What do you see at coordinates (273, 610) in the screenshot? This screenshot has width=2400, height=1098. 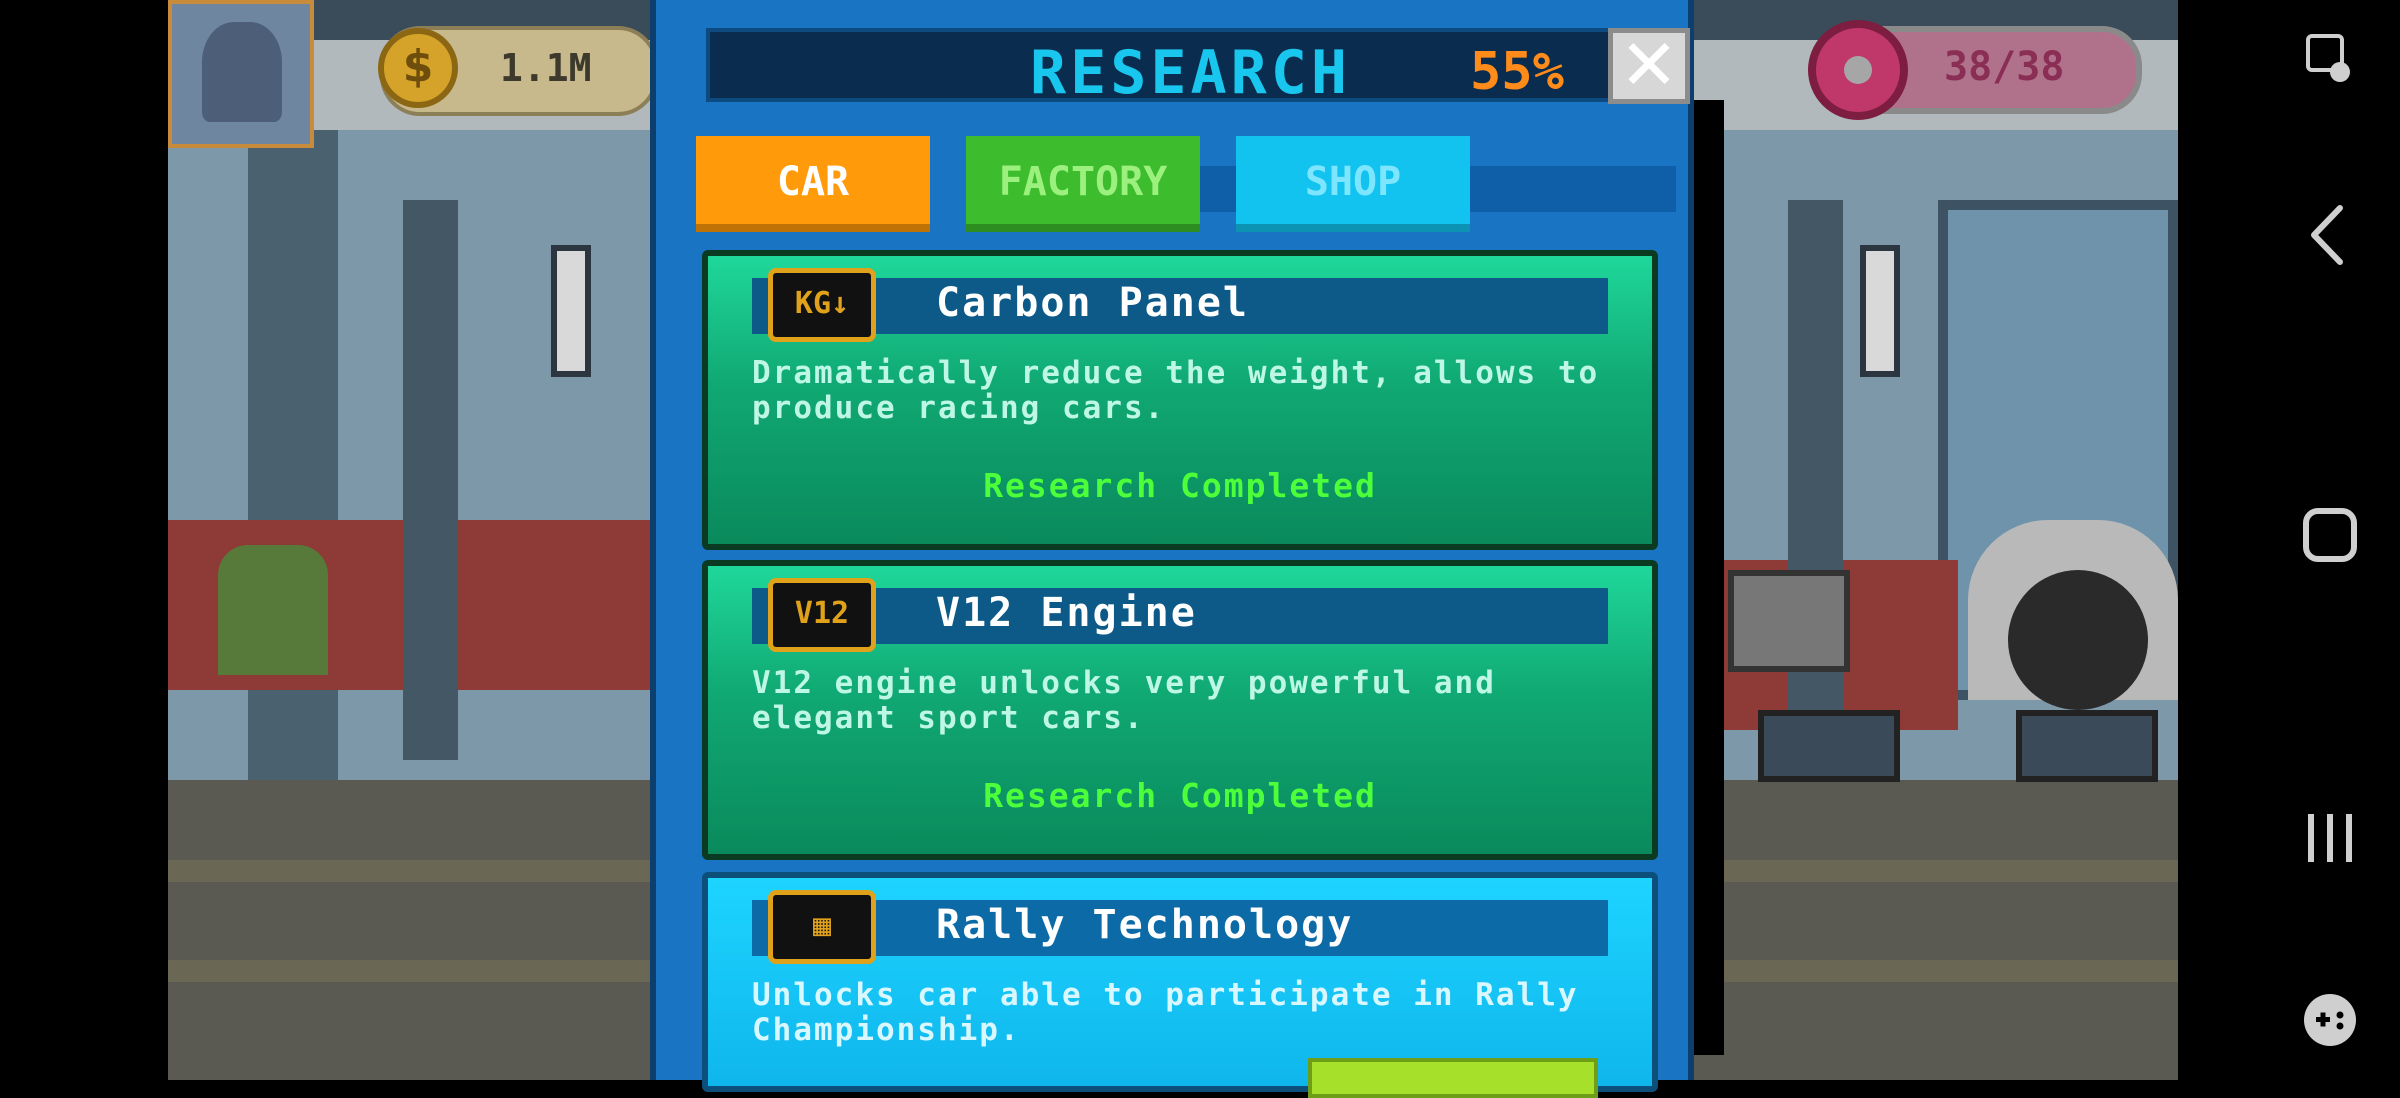 I see `plant` at bounding box center [273, 610].